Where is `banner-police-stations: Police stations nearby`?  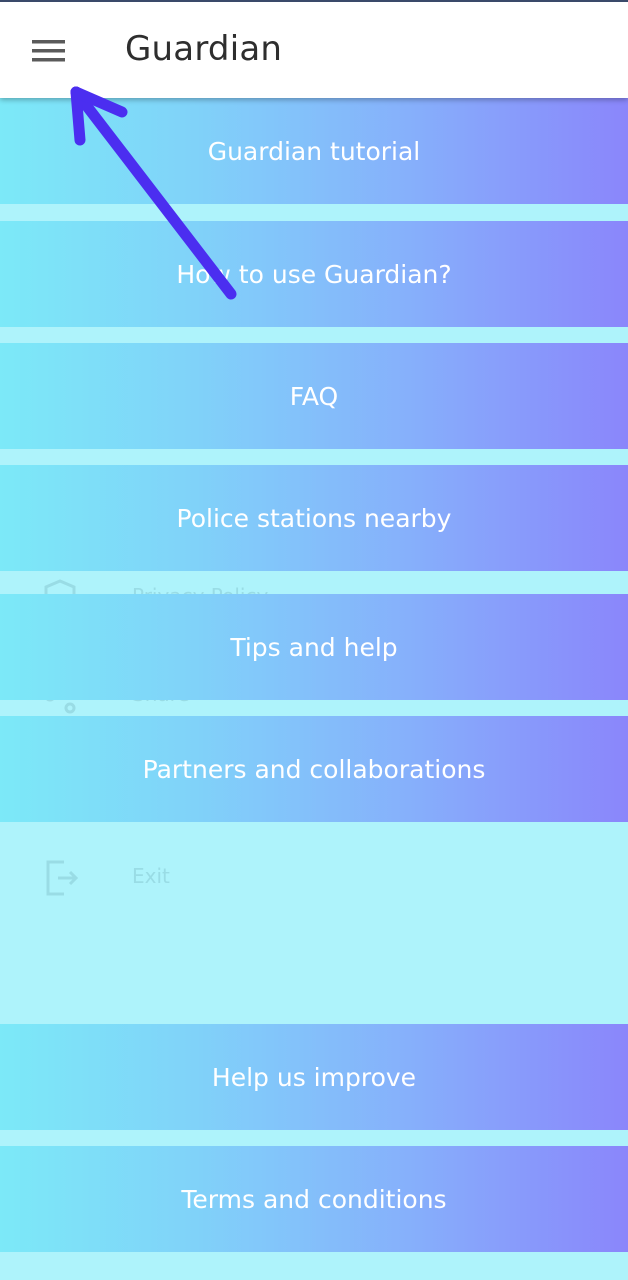
banner-police-stations: Police stations nearby is located at coordinates (314, 518).